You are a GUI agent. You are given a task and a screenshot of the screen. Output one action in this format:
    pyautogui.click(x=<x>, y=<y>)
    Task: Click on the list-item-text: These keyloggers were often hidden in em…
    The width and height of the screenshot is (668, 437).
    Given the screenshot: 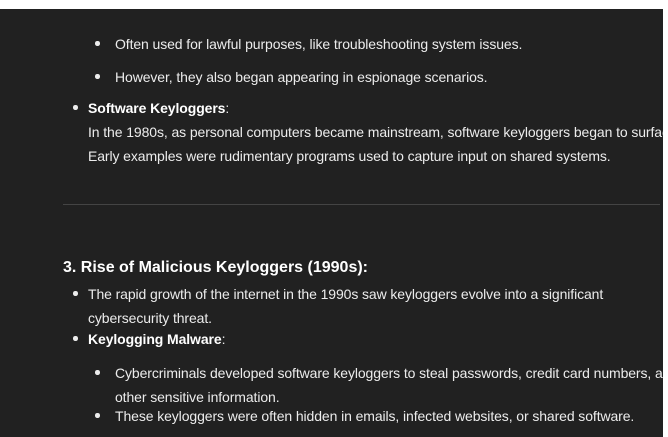 What is the action you would take?
    pyautogui.click(x=375, y=416)
    